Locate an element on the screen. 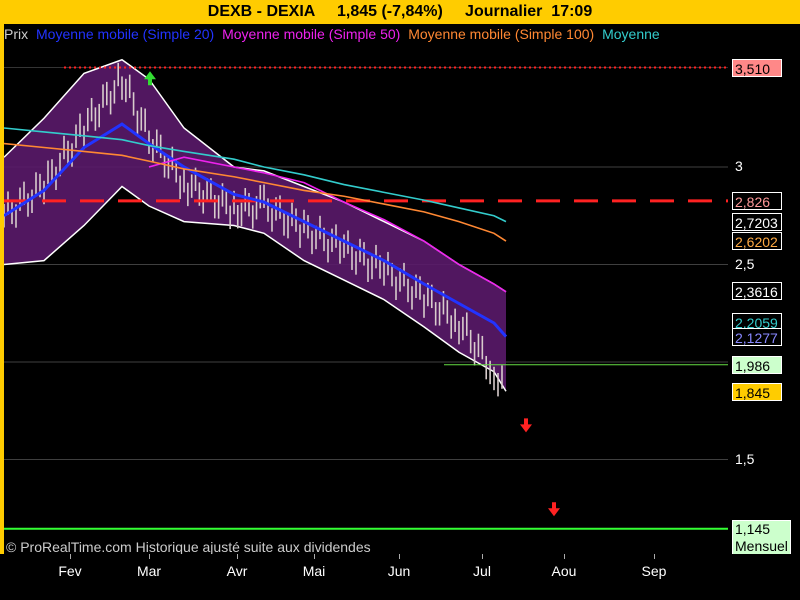  value-label-box: 2,1277 is located at coordinates (757, 337).